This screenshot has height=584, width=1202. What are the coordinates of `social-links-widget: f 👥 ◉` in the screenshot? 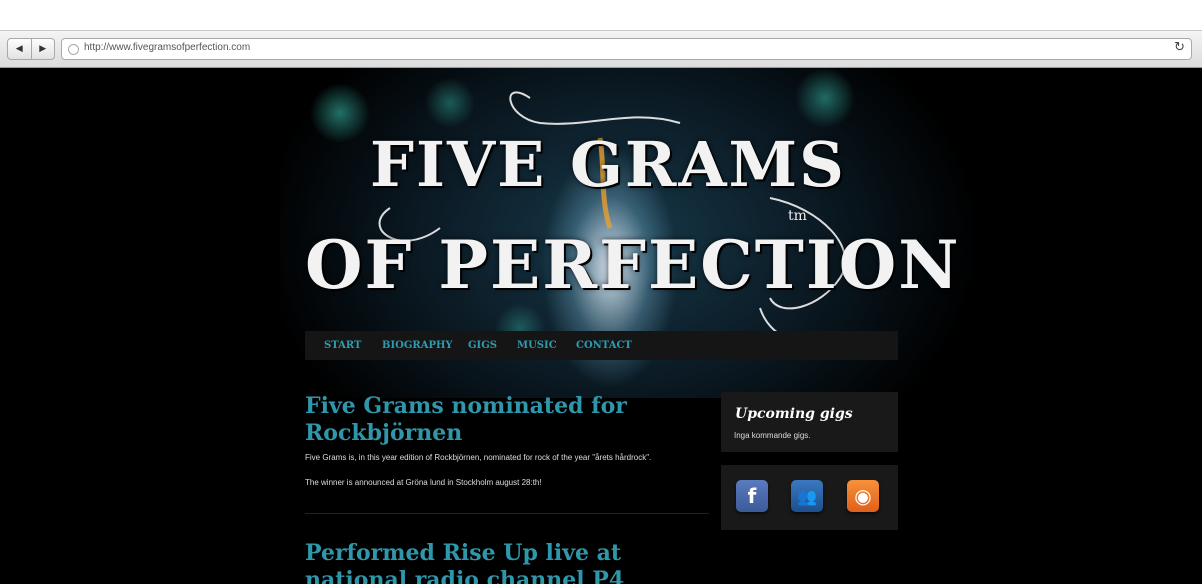 It's located at (809, 497).